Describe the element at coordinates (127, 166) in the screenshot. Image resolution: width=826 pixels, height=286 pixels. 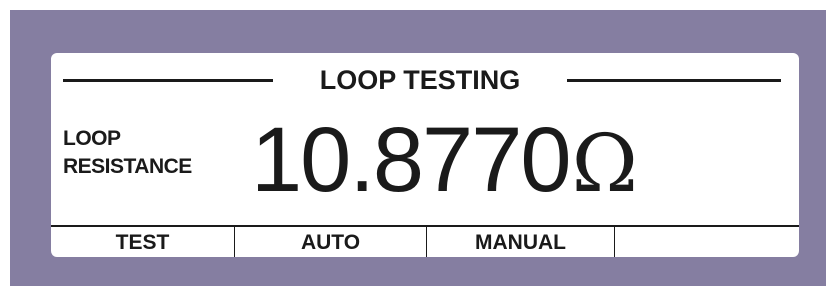
I see `measurement-label-line2: RESISTANCE` at that location.